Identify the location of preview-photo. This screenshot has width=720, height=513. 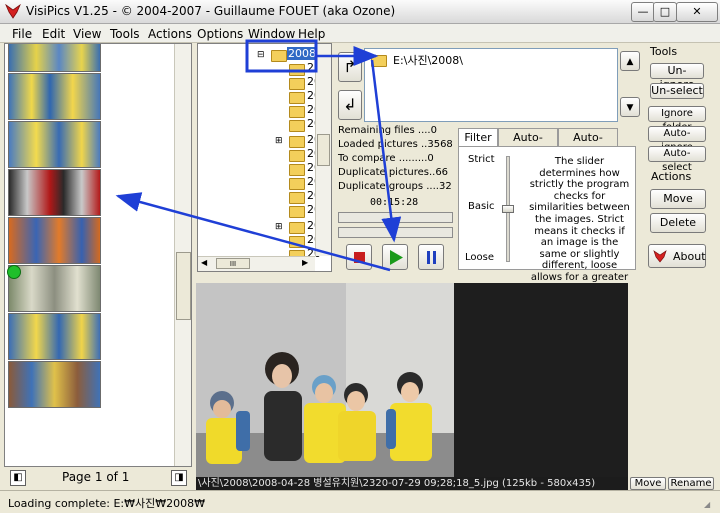
(325, 380).